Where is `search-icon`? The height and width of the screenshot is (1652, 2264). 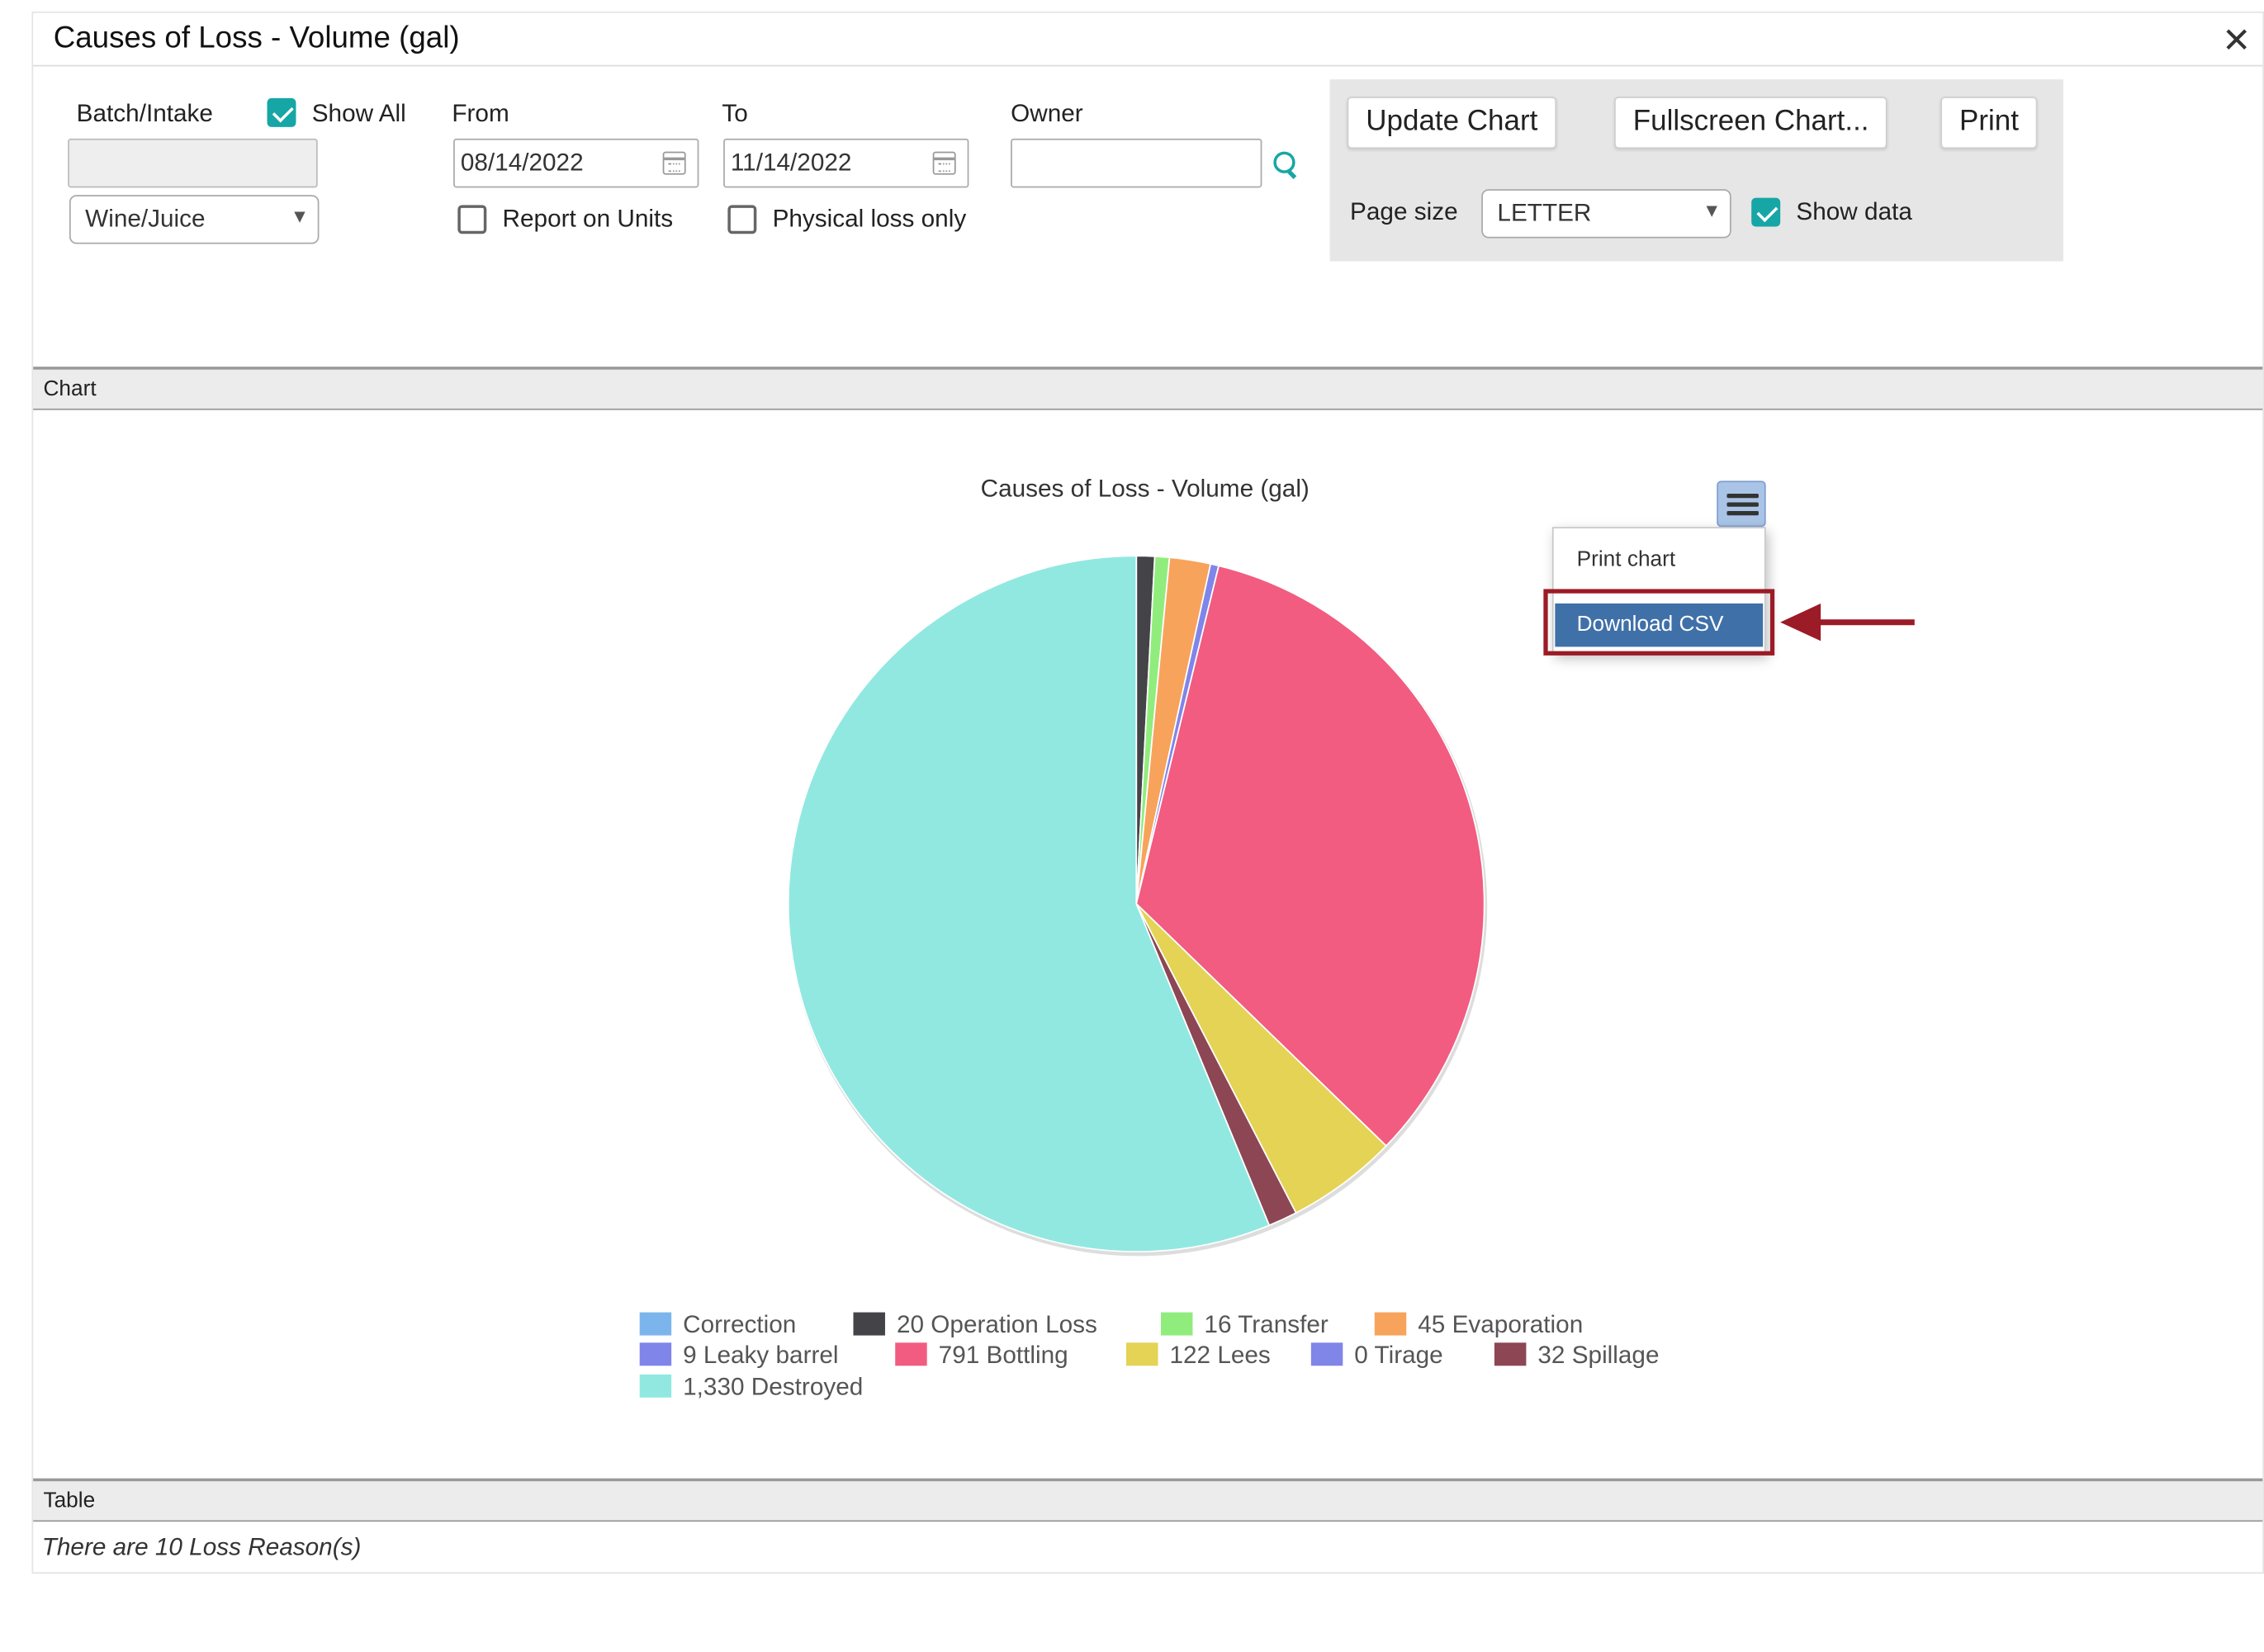 search-icon is located at coordinates (1284, 163).